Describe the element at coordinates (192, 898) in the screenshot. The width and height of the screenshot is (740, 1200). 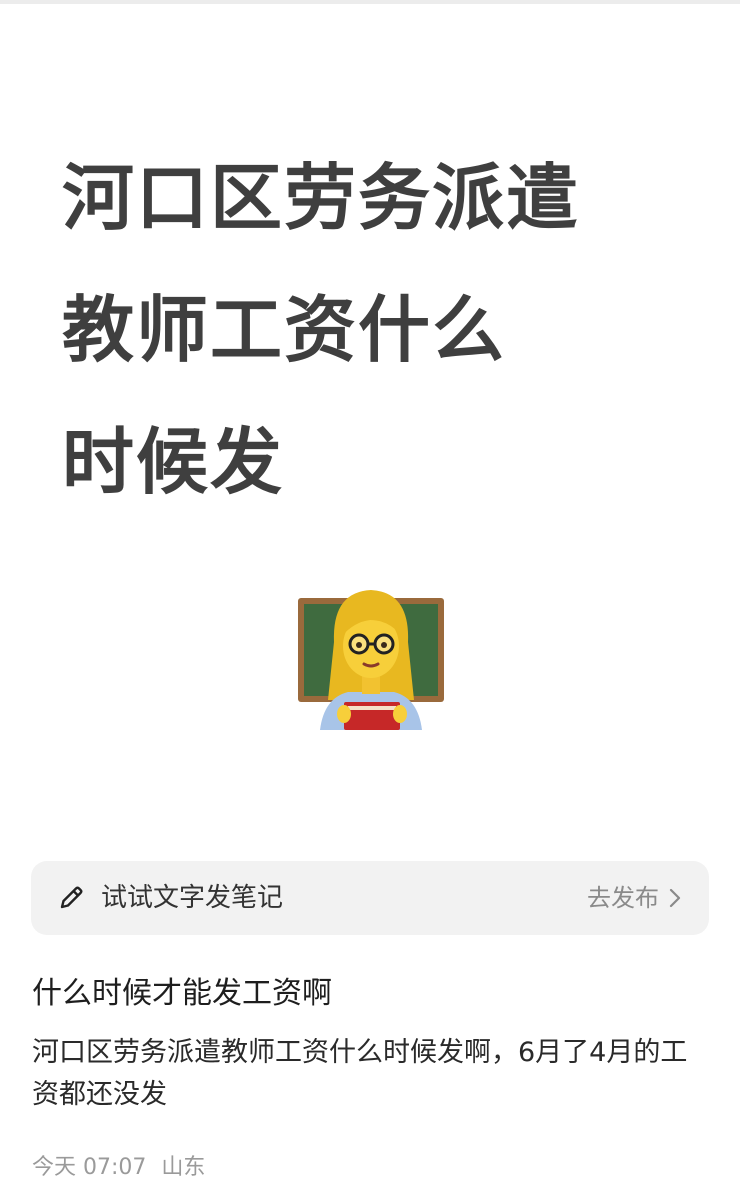
I see `compose-note-label: 试试文字发笔记` at that location.